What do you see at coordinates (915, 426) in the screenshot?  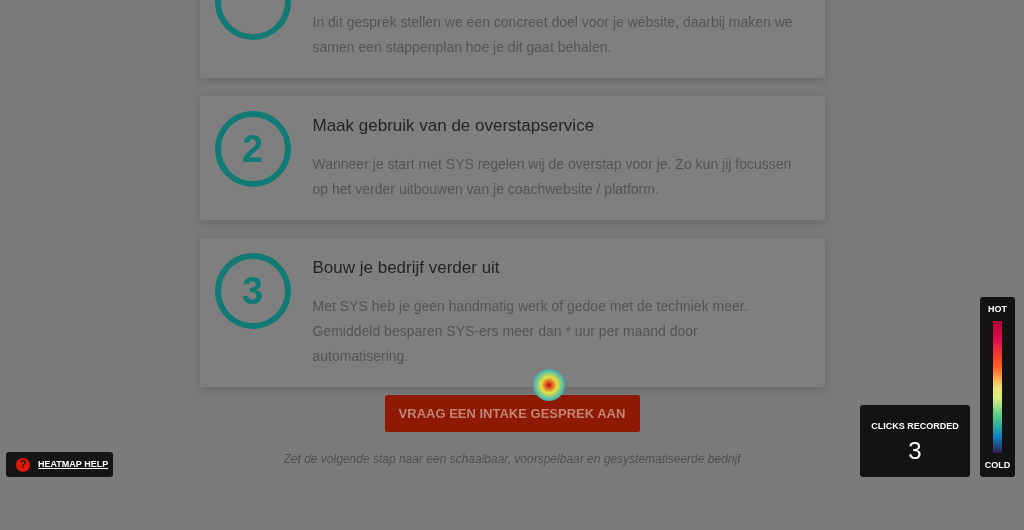 I see `clicks-label: CLICKS RECORDED` at bounding box center [915, 426].